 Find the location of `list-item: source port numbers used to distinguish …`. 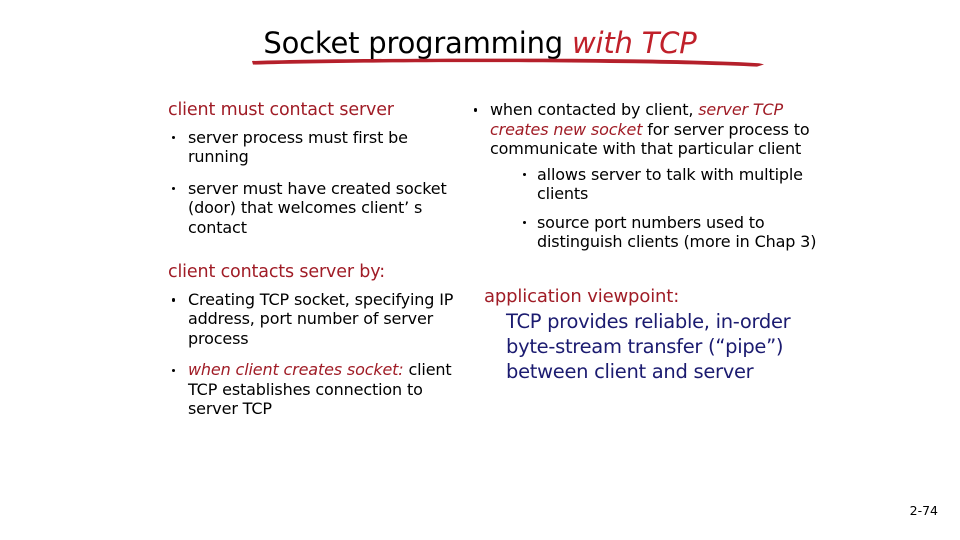

list-item: source port numbers used to distinguish … is located at coordinates (675, 232).